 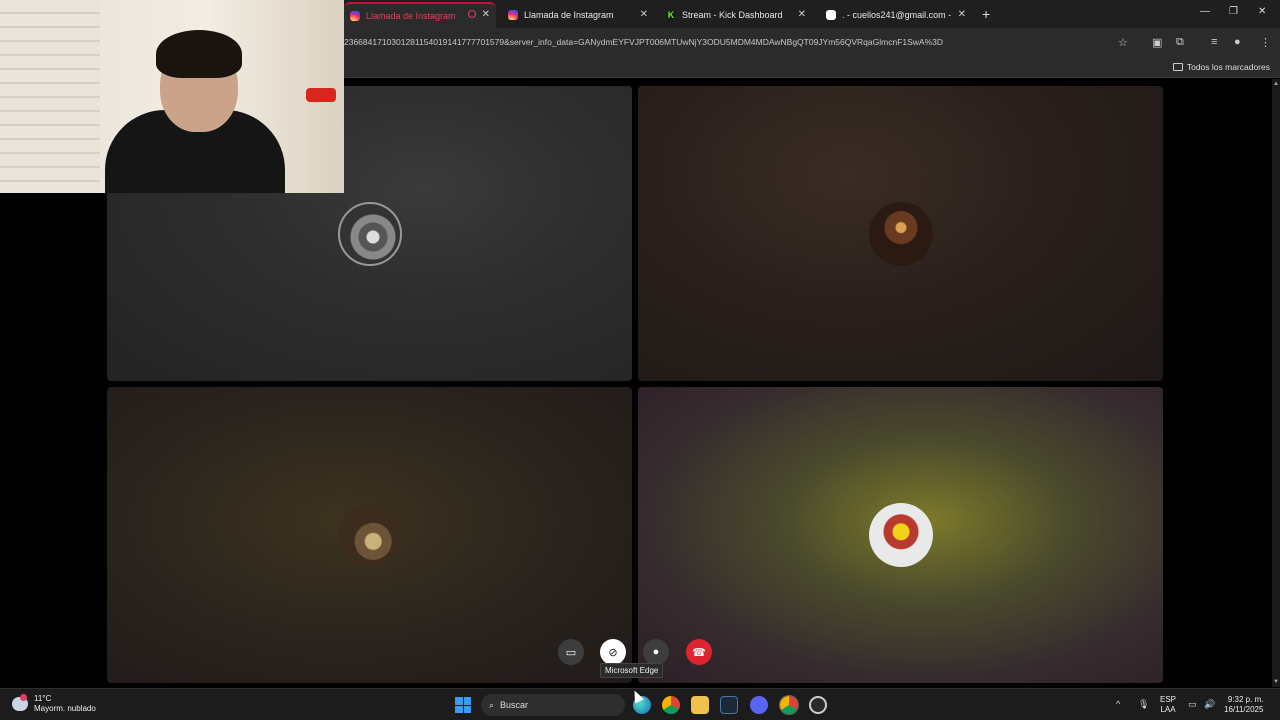 I want to click on toy-car, so click(x=321, y=95).